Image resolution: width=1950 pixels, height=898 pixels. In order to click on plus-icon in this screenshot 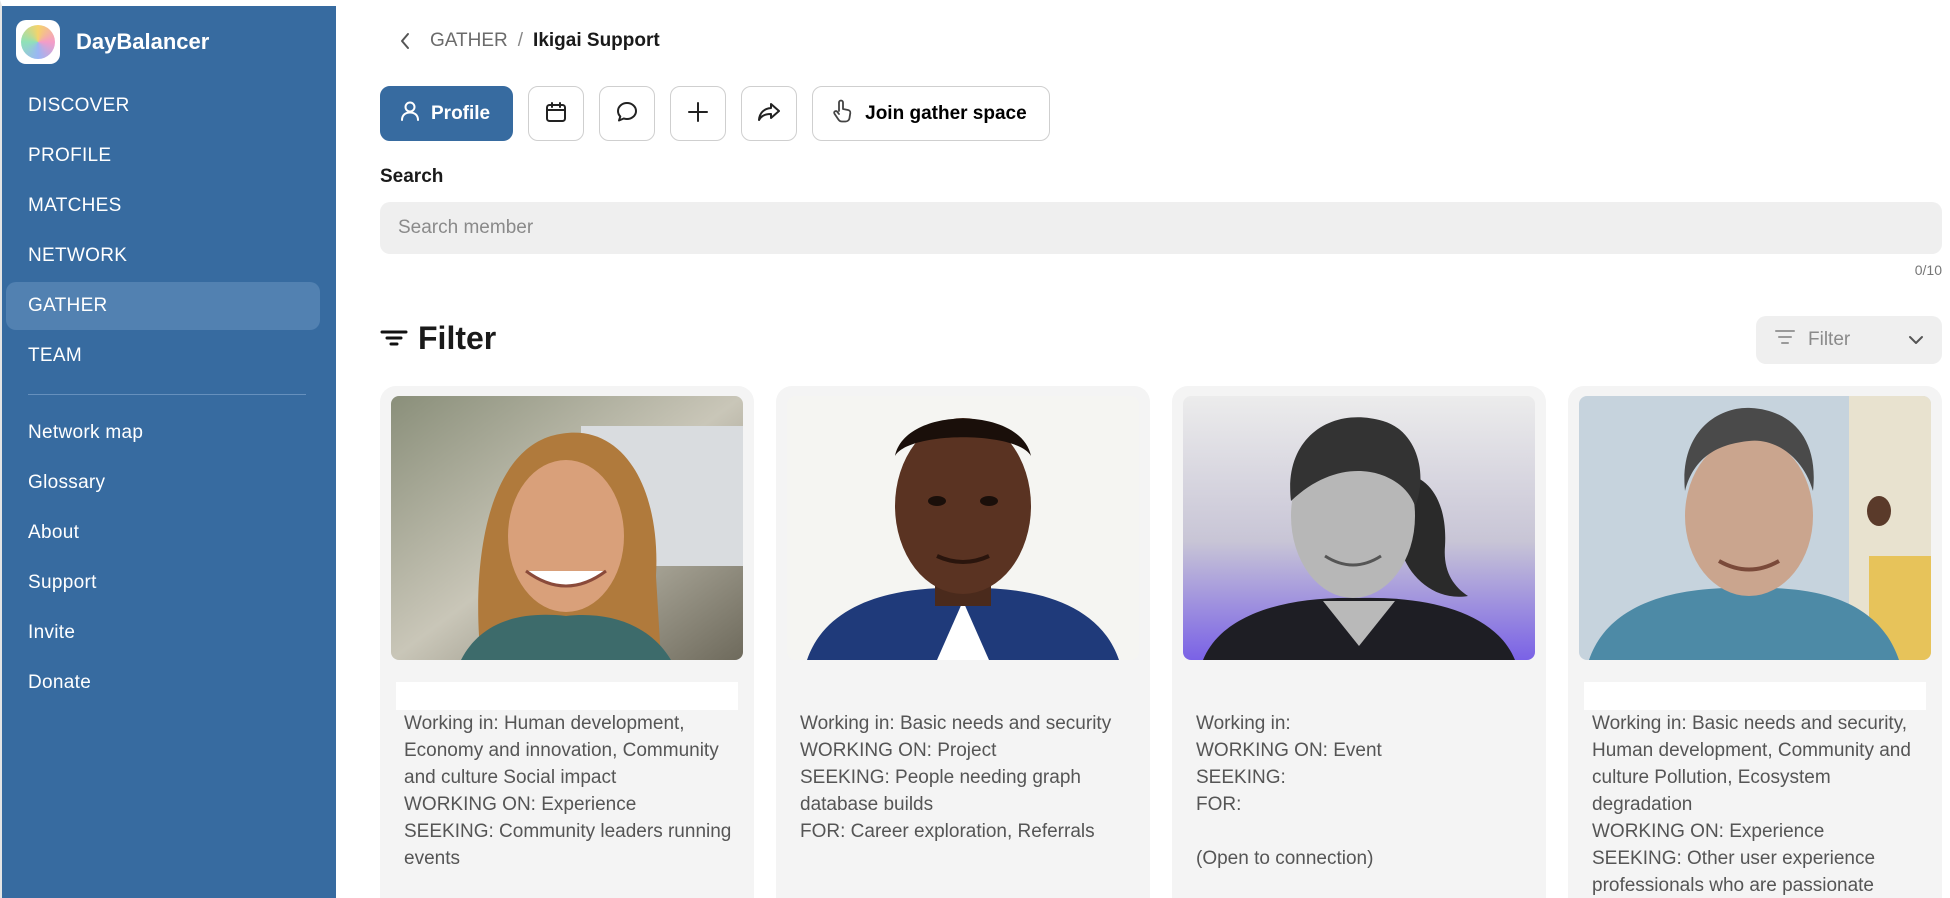, I will do `click(698, 113)`.